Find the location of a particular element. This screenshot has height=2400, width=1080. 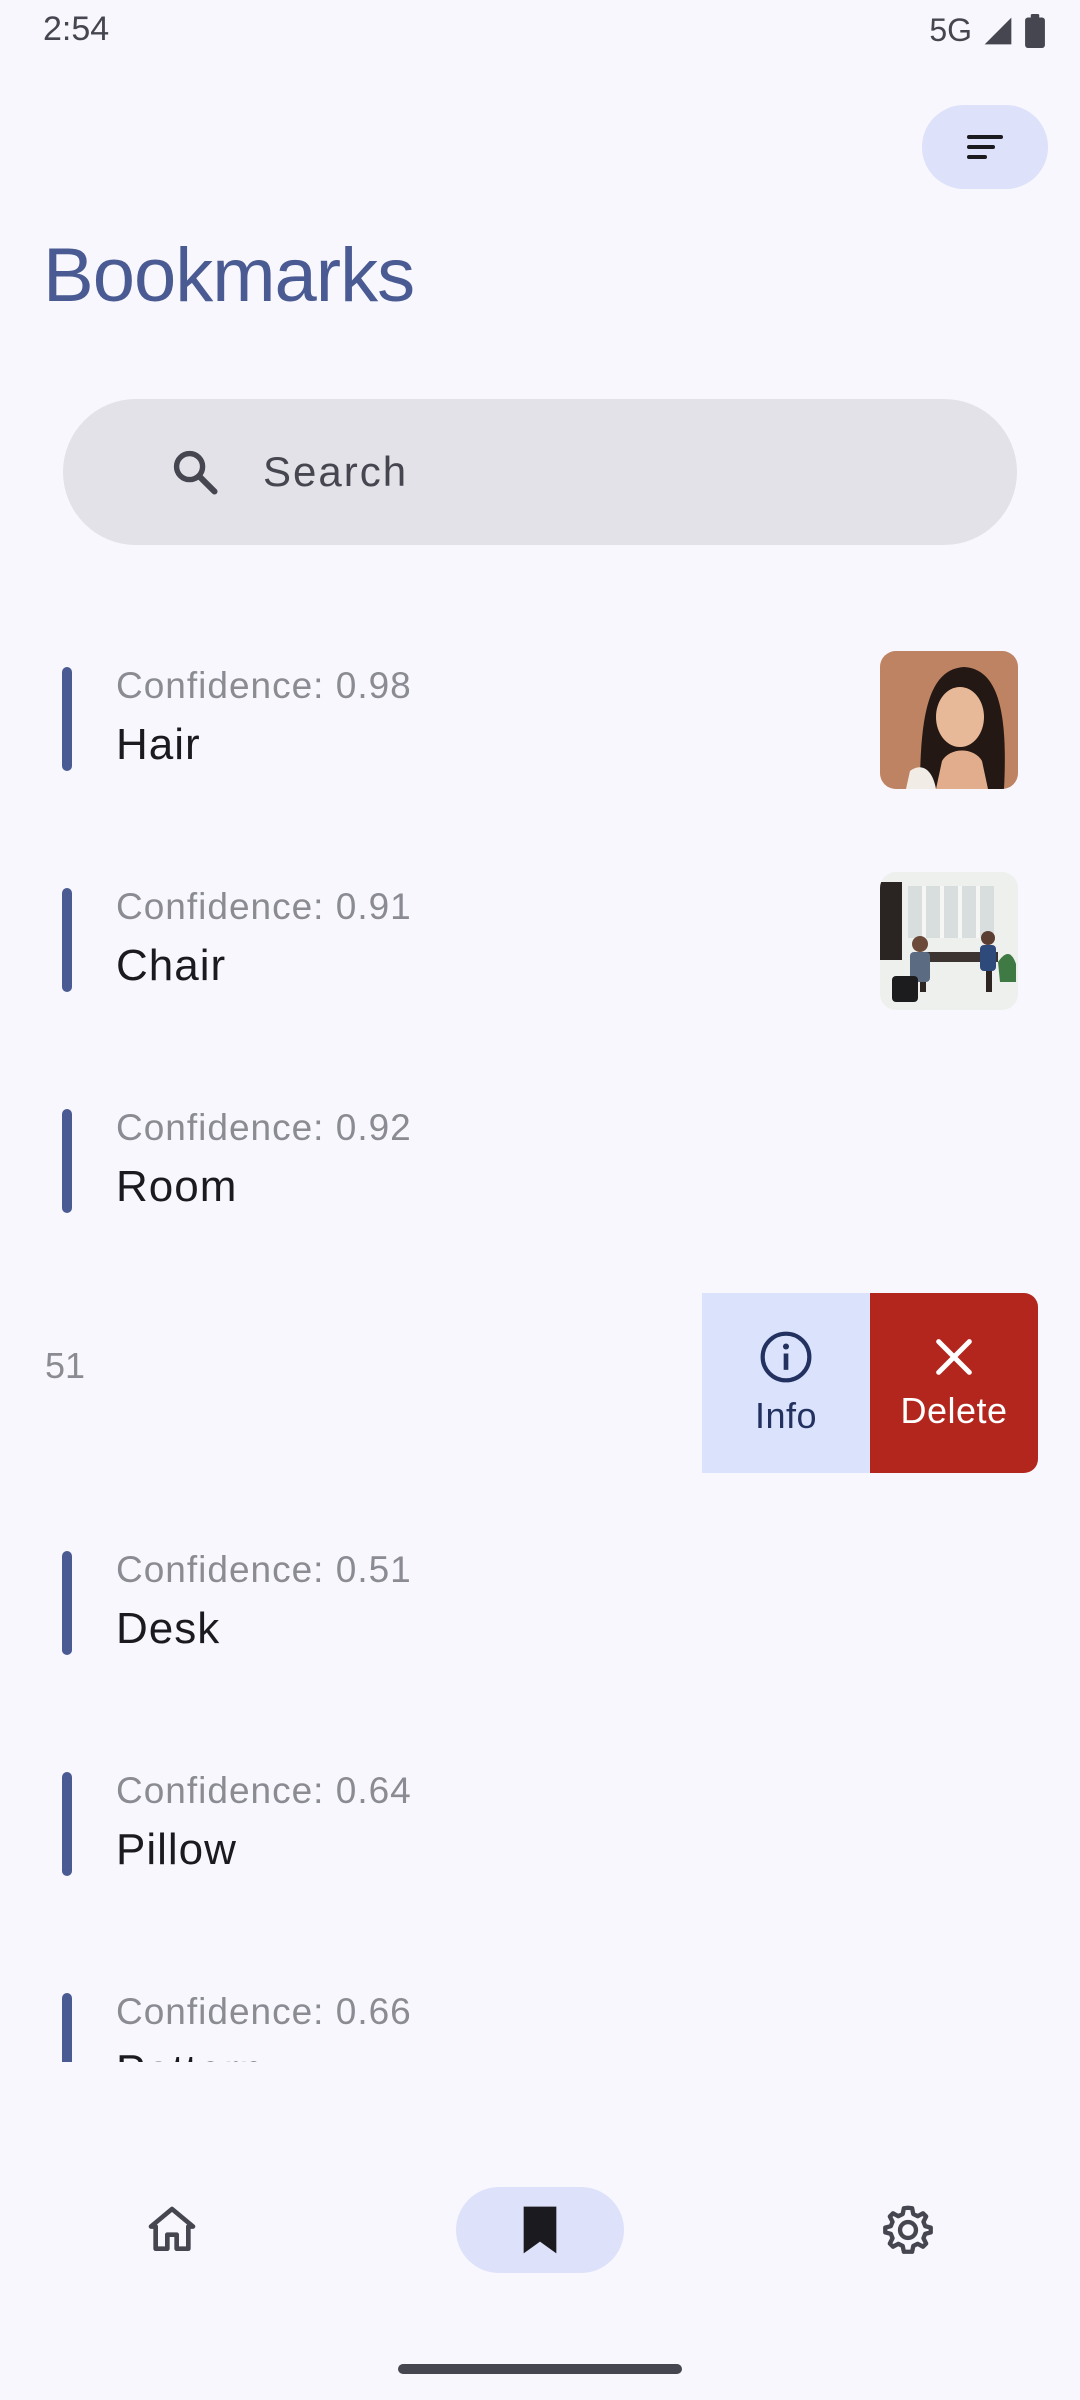

bookmark-icon is located at coordinates (540, 2230).